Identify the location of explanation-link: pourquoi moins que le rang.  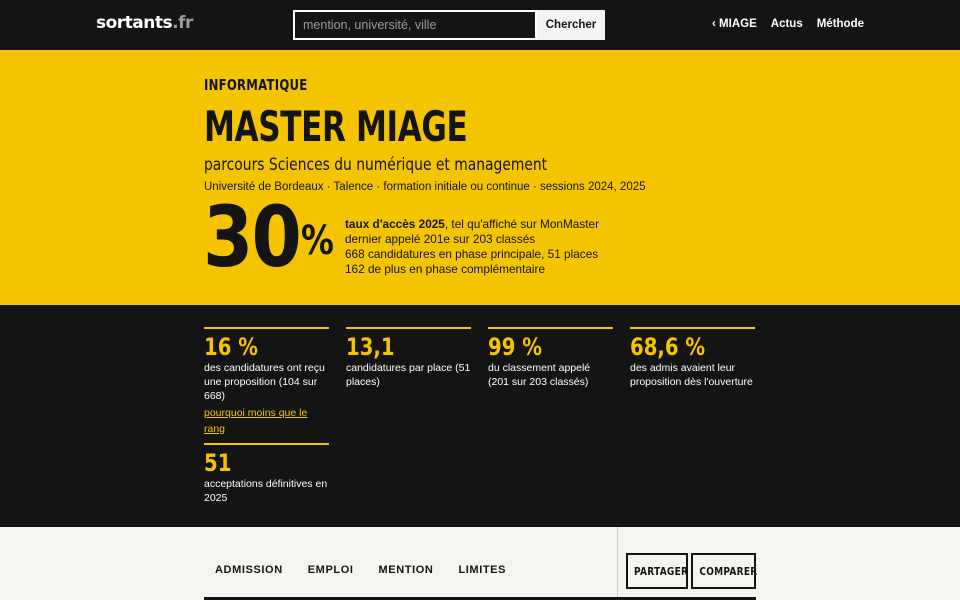
(266, 421).